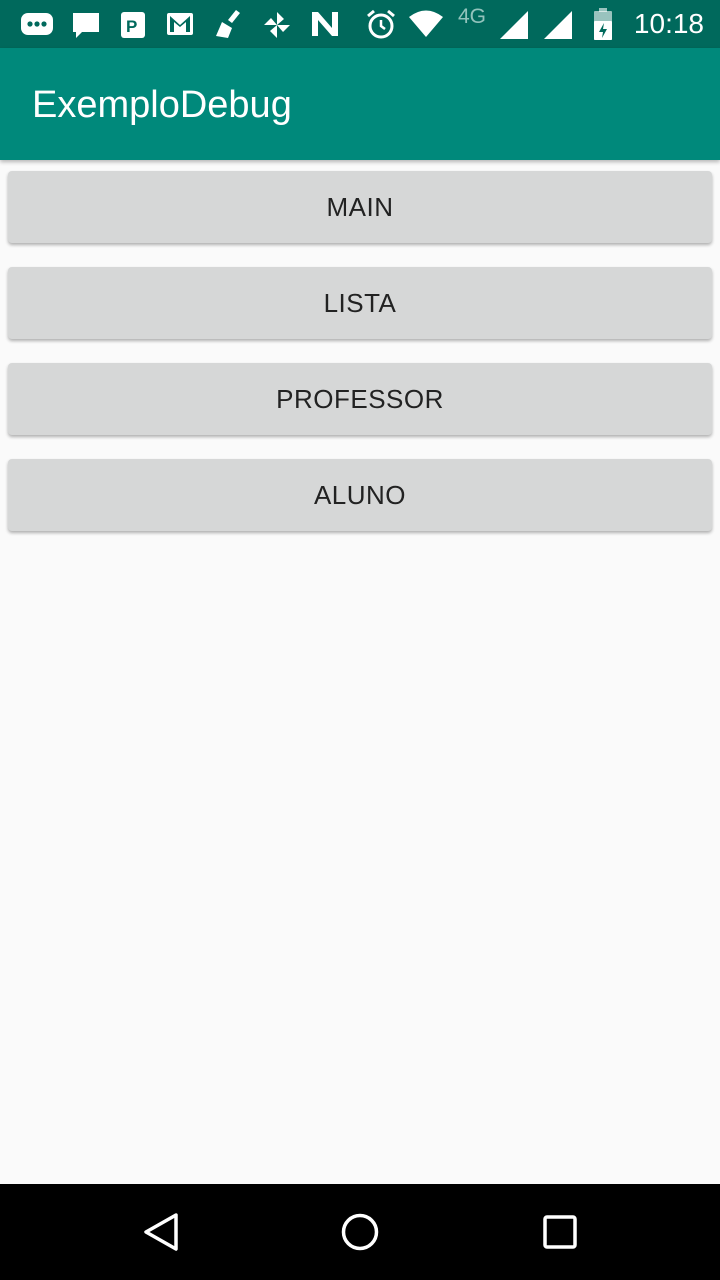  I want to click on aluno-button-label: ALUNO, so click(360, 494).